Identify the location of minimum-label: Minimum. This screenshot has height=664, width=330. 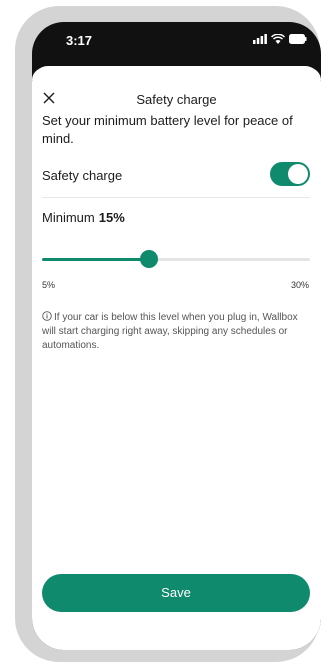
(68, 217).